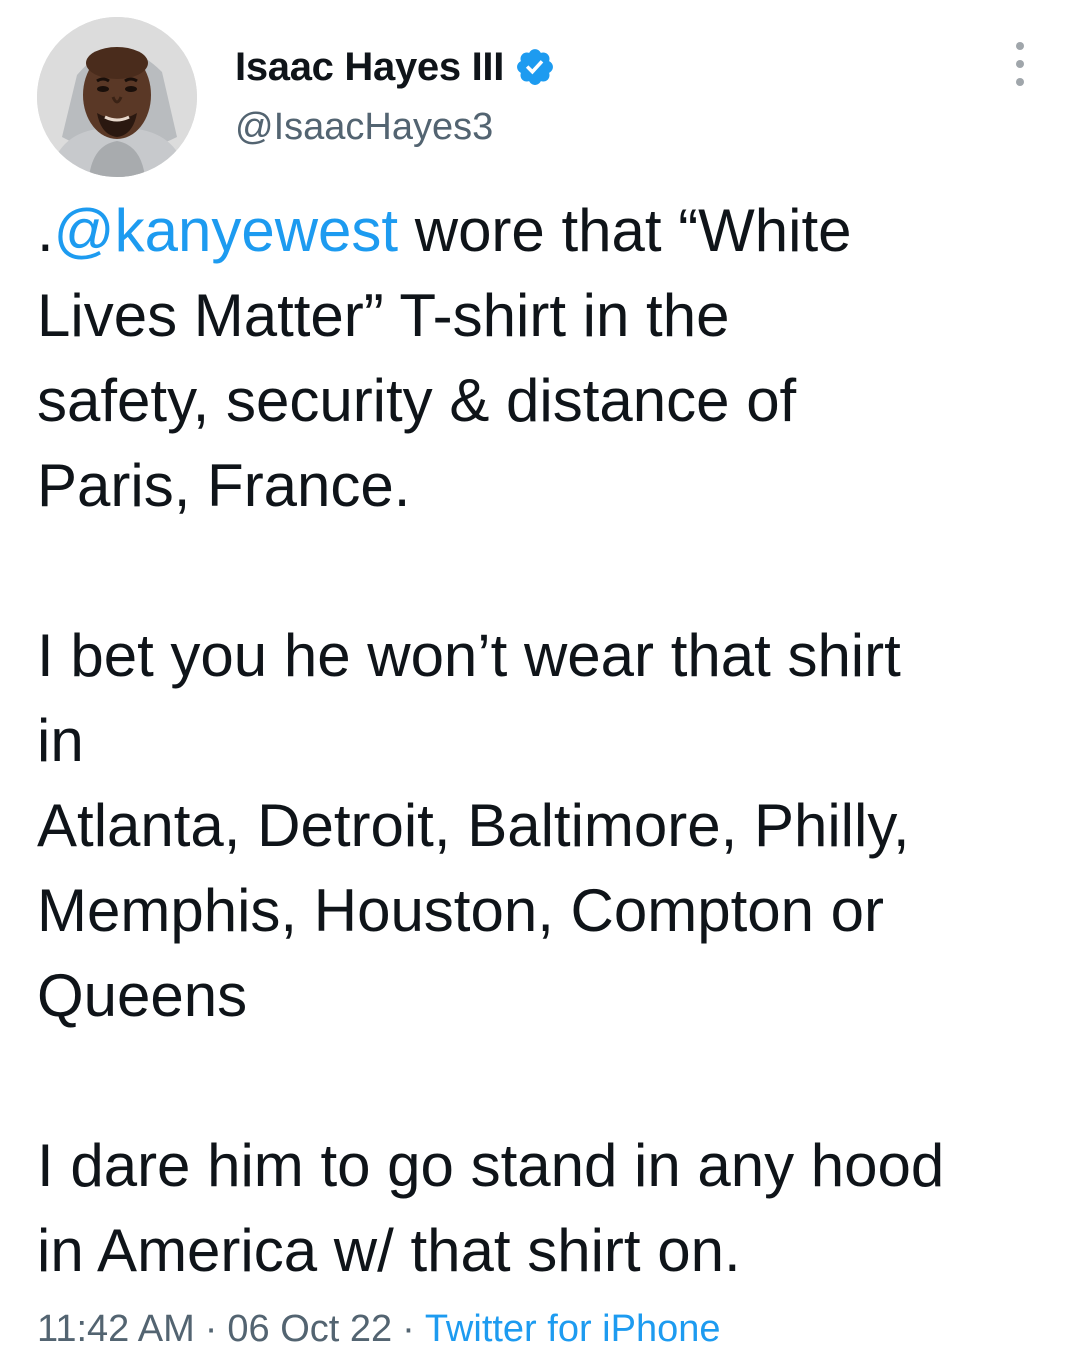  I want to click on profile-photo, so click(117, 97).